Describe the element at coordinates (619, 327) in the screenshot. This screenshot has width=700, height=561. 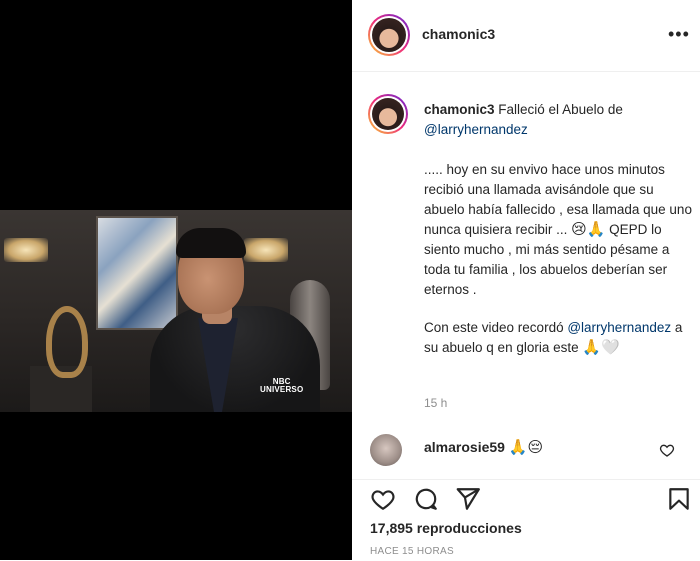
I see `caption-mention-2: @larryhernandez` at that location.